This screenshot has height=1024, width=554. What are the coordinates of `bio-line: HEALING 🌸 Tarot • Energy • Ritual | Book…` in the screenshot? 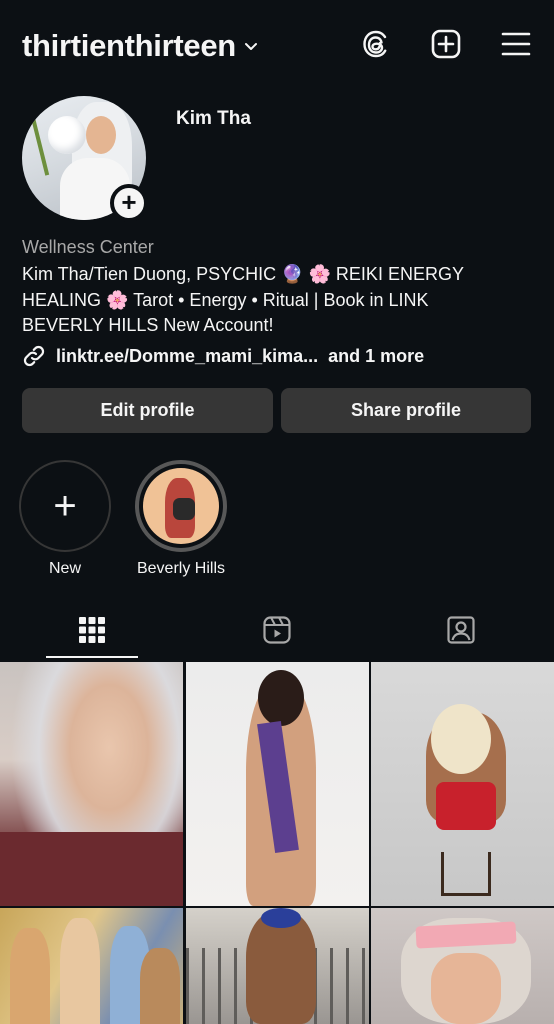 It's located at (225, 299).